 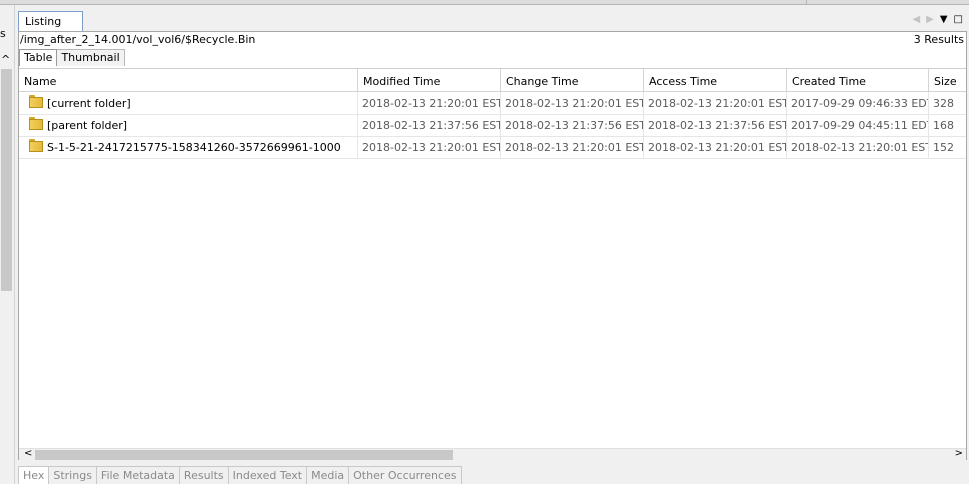 What do you see at coordinates (405, 475) in the screenshot?
I see `tab-other-occurrences: Other Occurrences` at bounding box center [405, 475].